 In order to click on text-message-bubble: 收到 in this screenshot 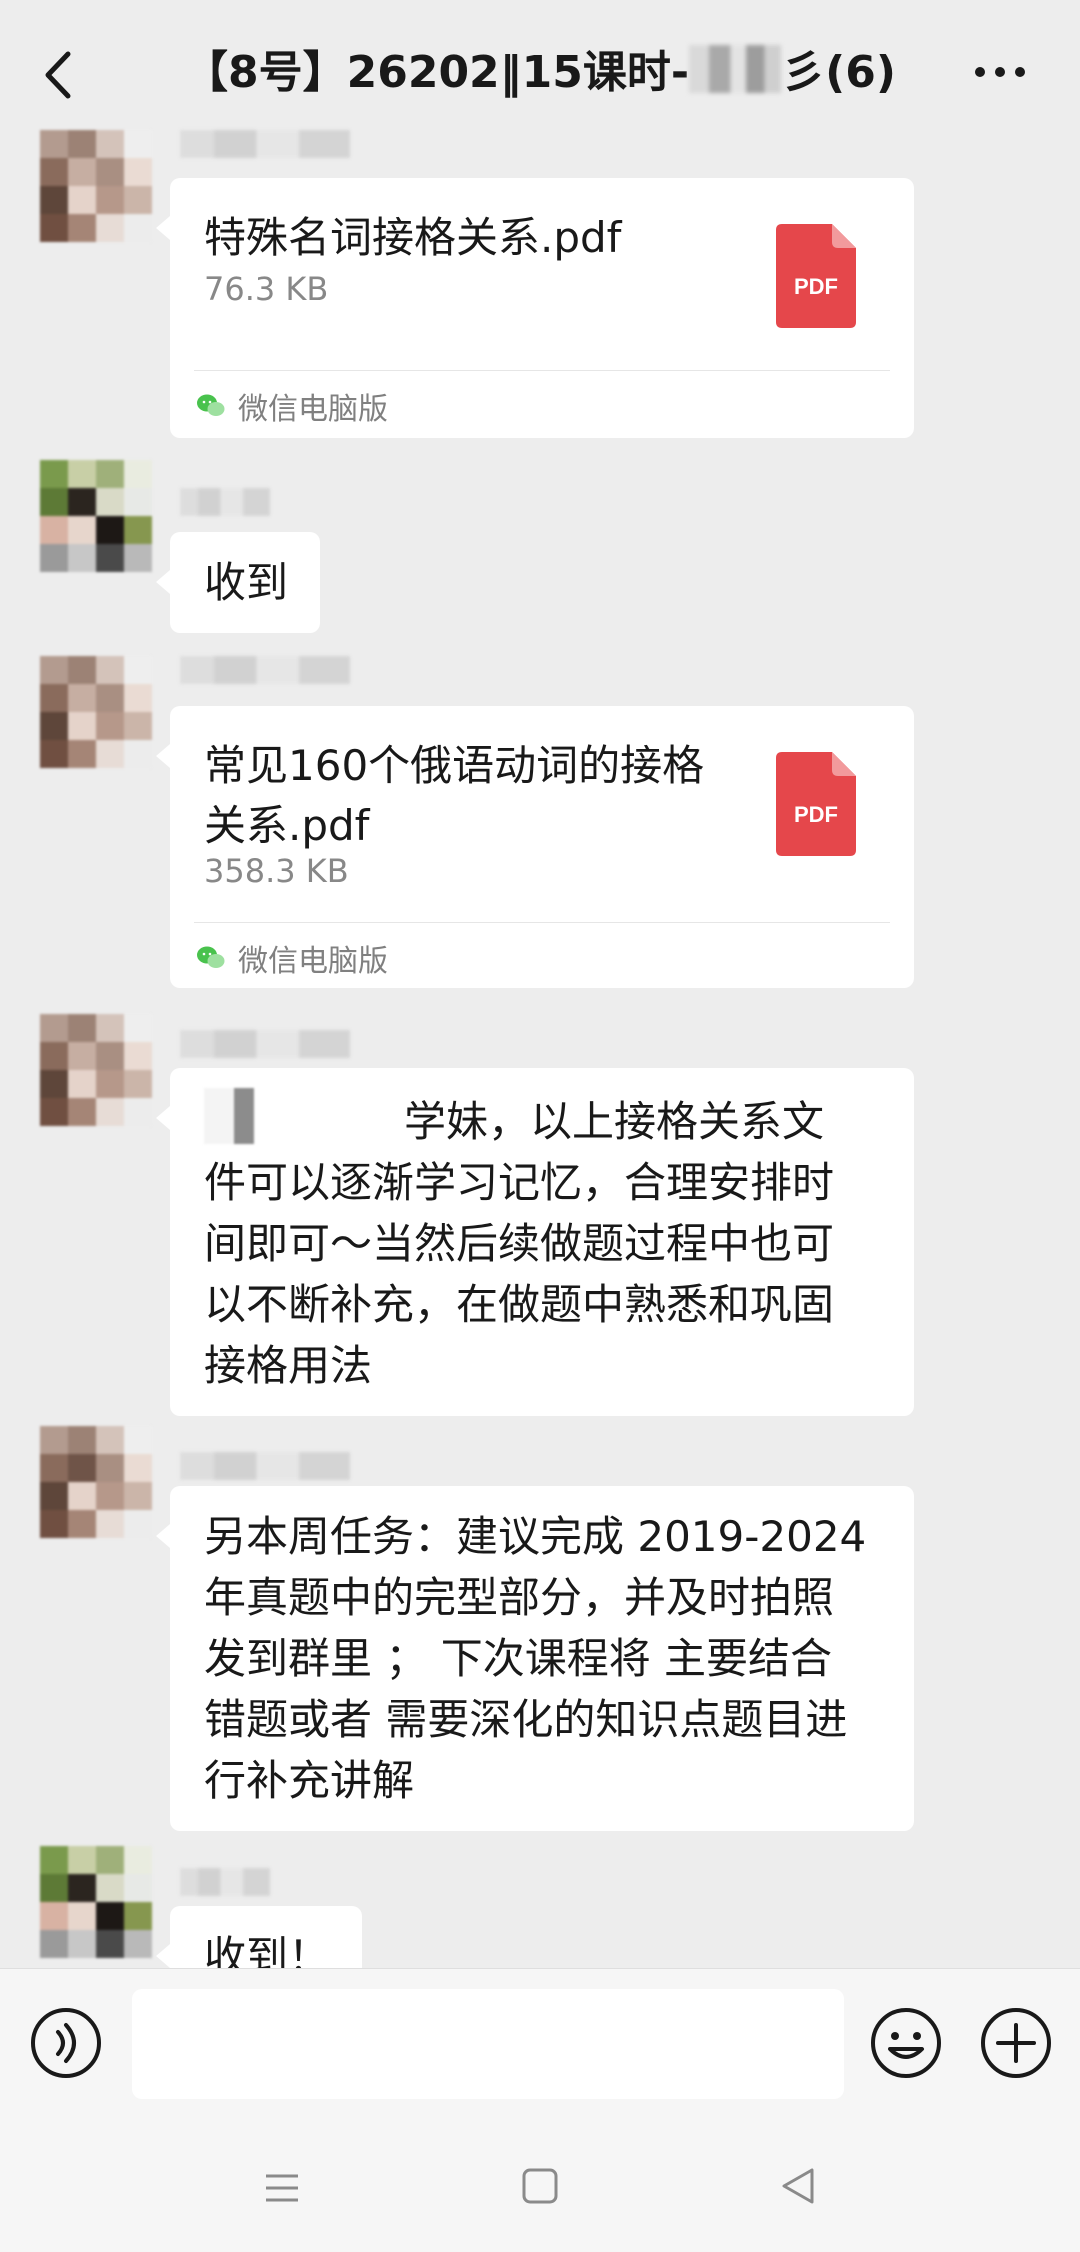, I will do `click(238, 582)`.